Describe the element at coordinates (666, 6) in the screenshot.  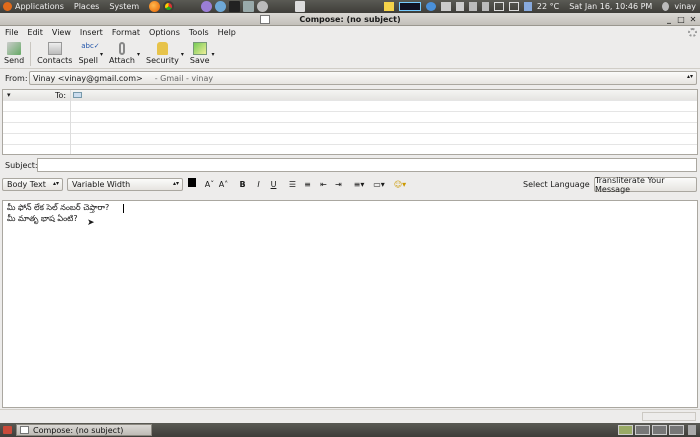
I see `user-icon` at that location.